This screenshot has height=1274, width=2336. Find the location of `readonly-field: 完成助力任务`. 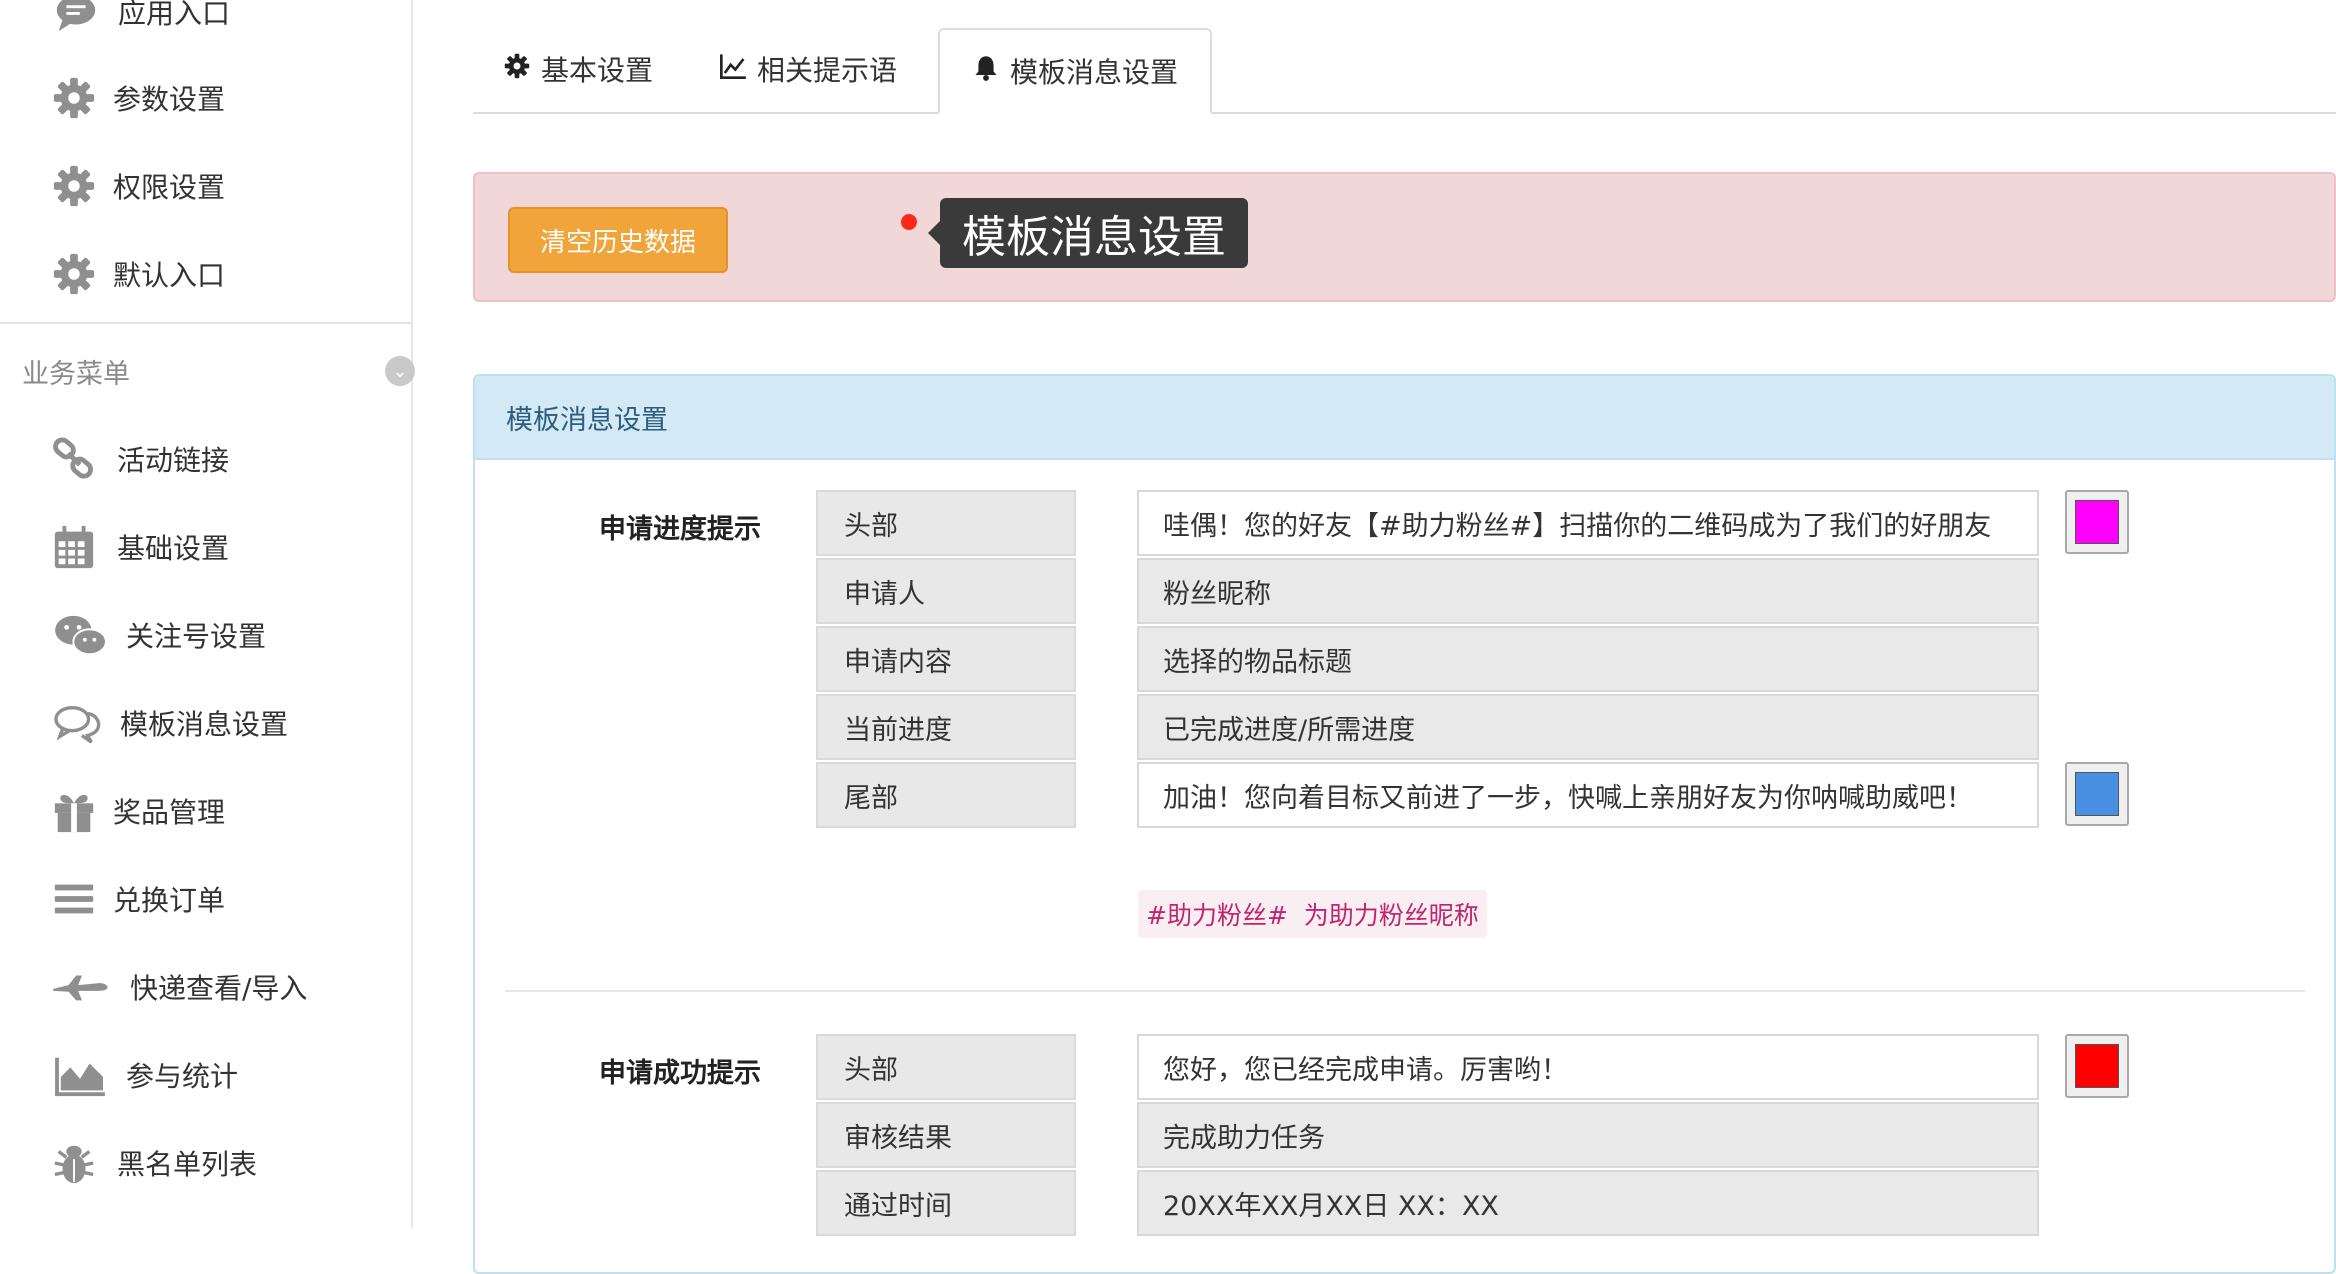

readonly-field: 完成助力任务 is located at coordinates (1588, 1135).